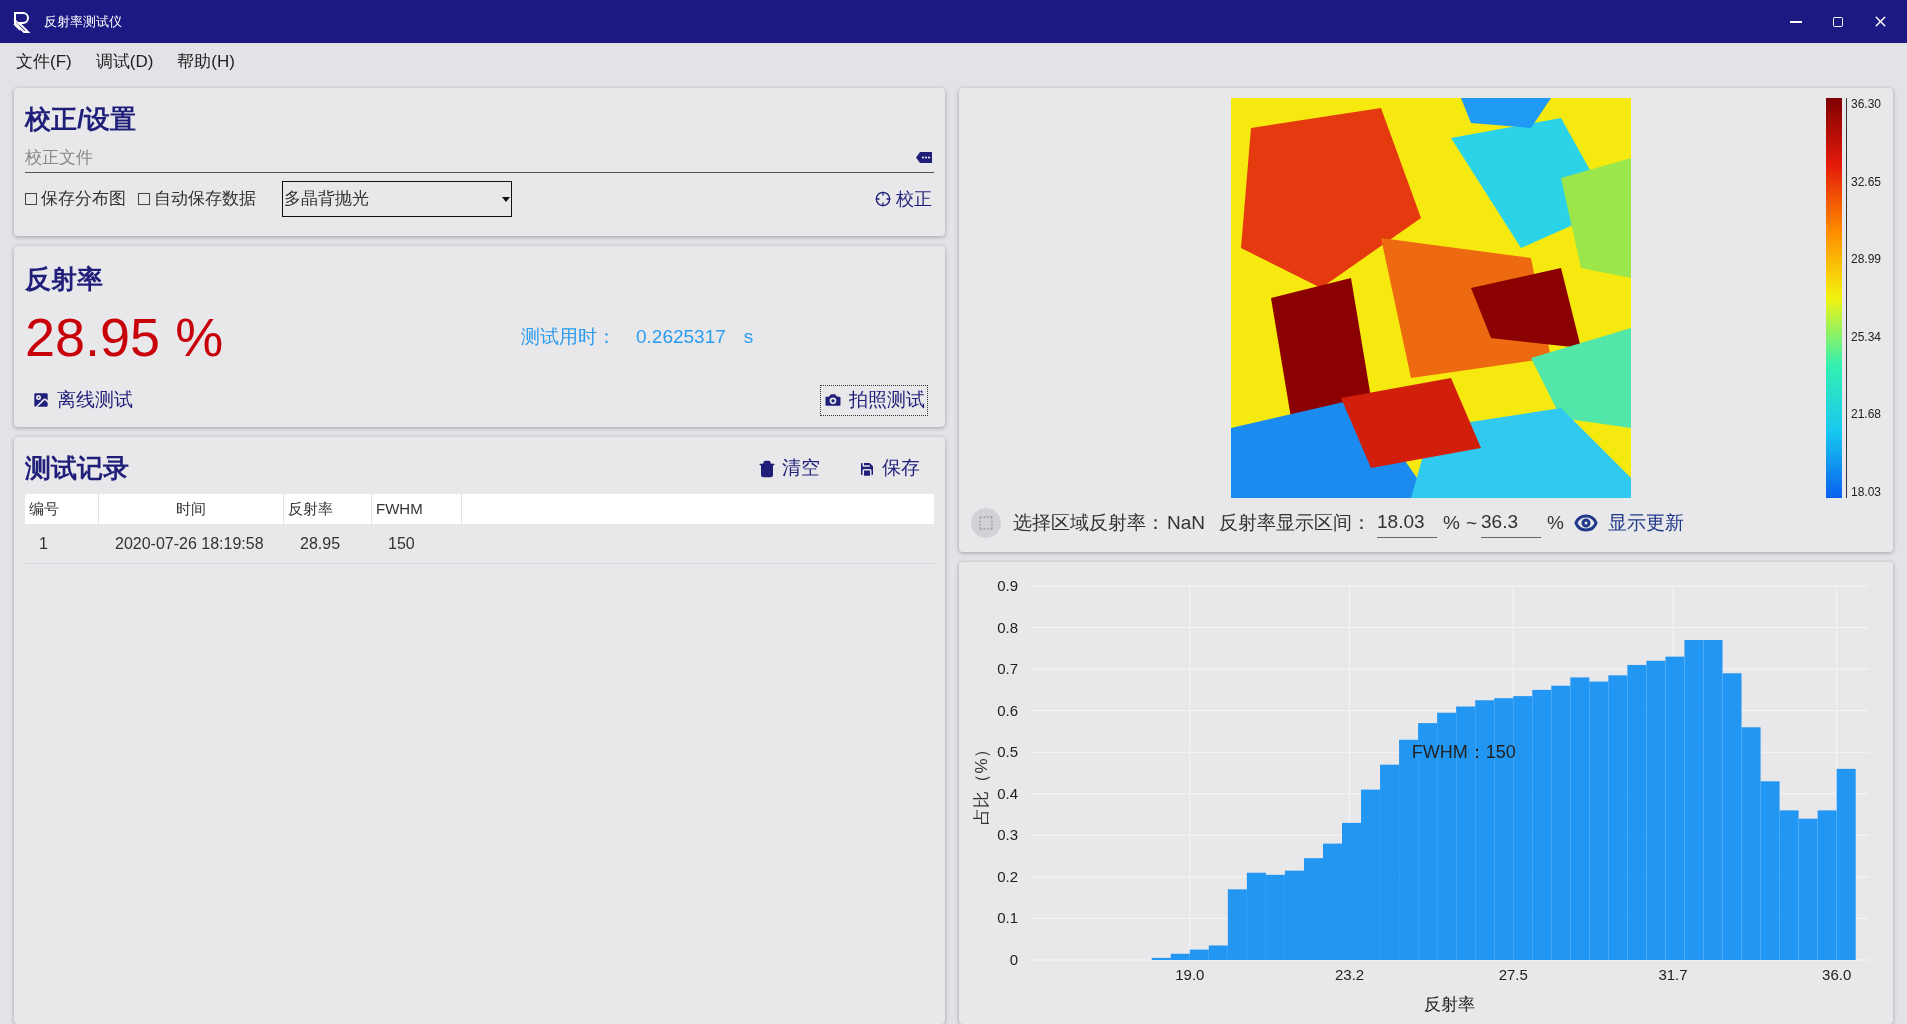 The width and height of the screenshot is (1907, 1024). Describe the element at coordinates (83, 21) in the screenshot. I see `window-title: 反射率测试仪` at that location.